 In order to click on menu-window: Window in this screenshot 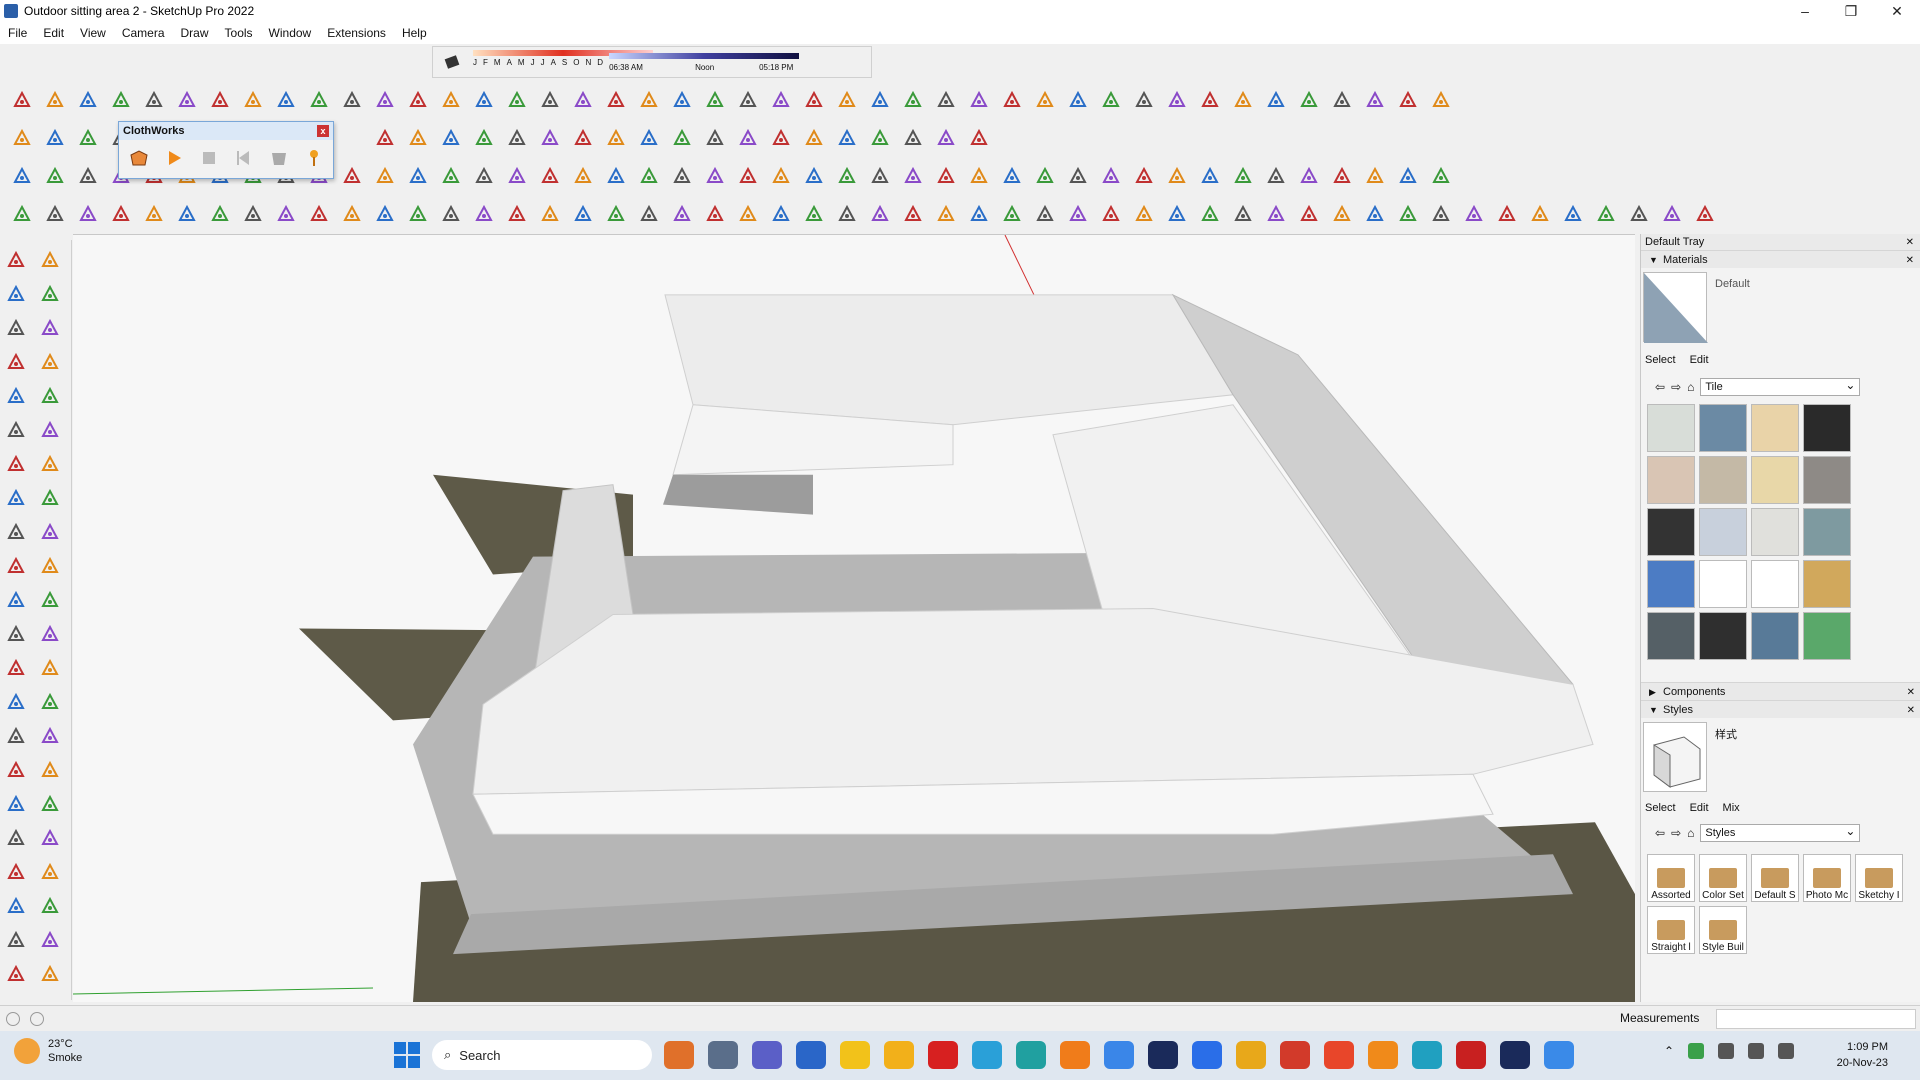, I will do `click(290, 33)`.